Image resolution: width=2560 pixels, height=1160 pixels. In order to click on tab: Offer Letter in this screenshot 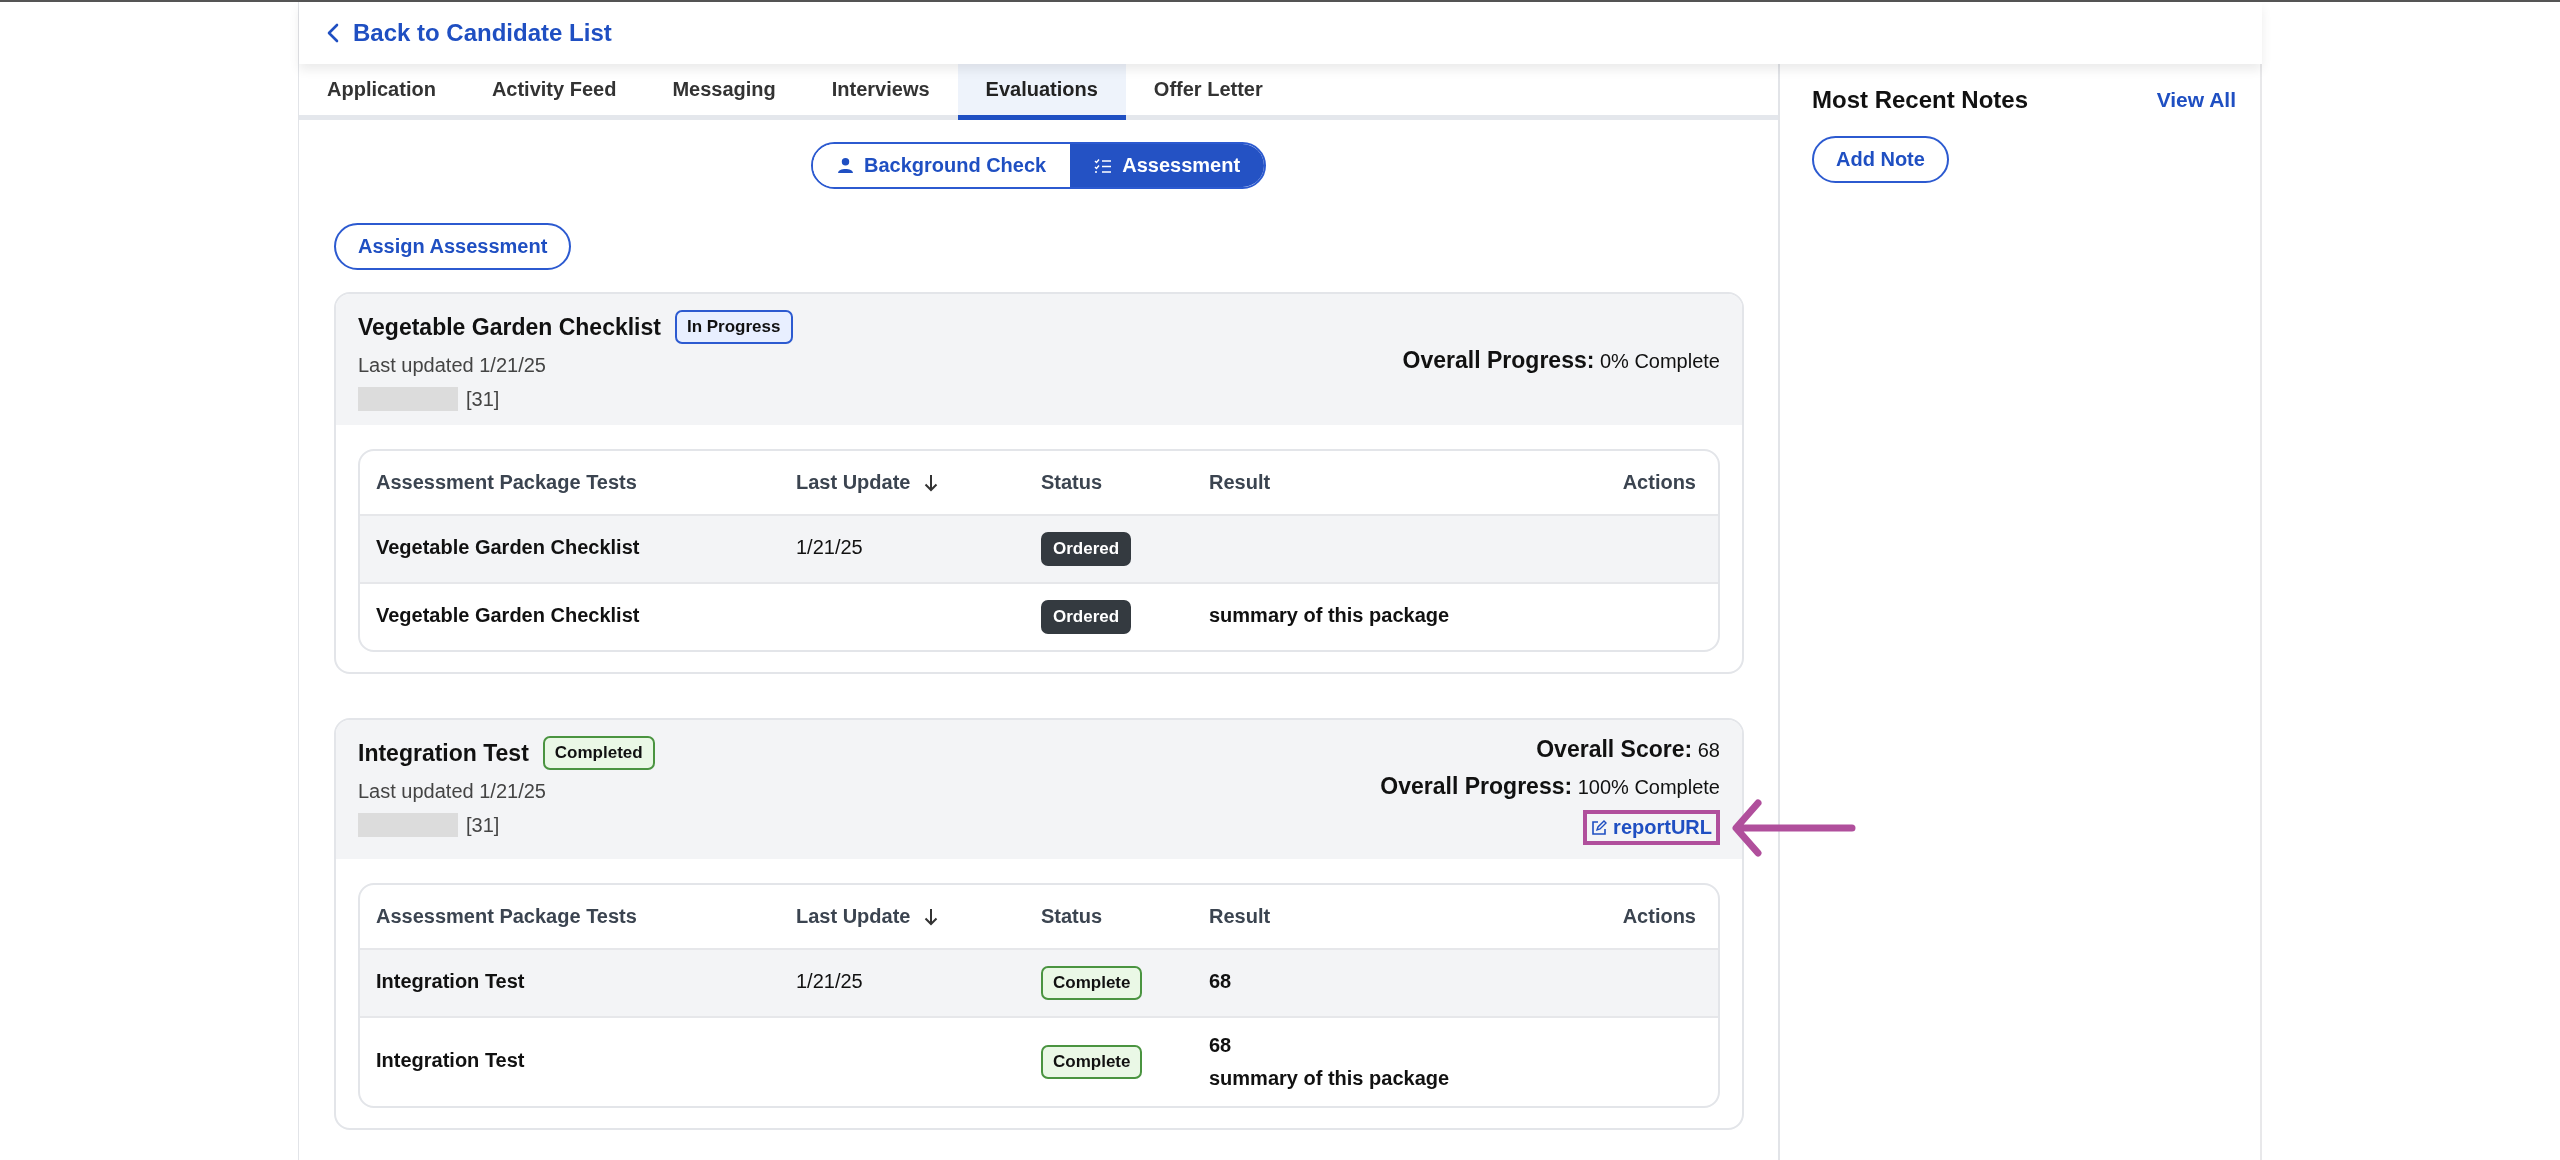, I will do `click(1208, 92)`.